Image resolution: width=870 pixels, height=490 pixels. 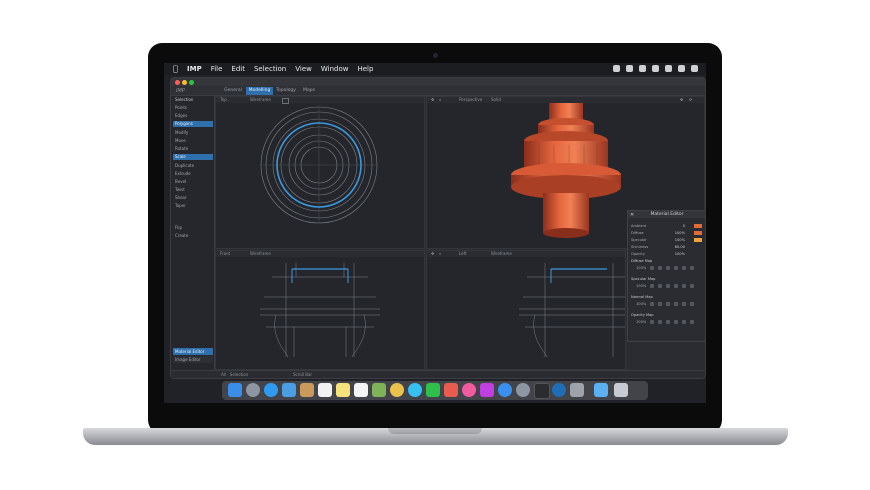 I want to click on front-wireframe, so click(x=320, y=310).